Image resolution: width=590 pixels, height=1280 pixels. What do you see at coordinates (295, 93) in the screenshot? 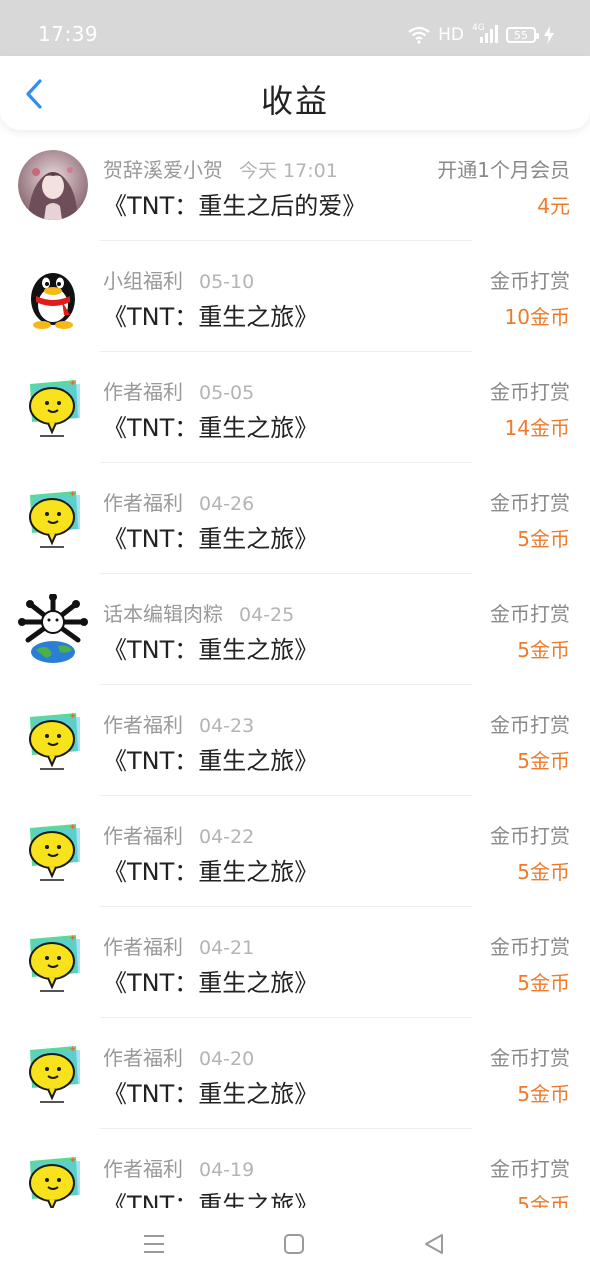
I see `header: 收益` at bounding box center [295, 93].